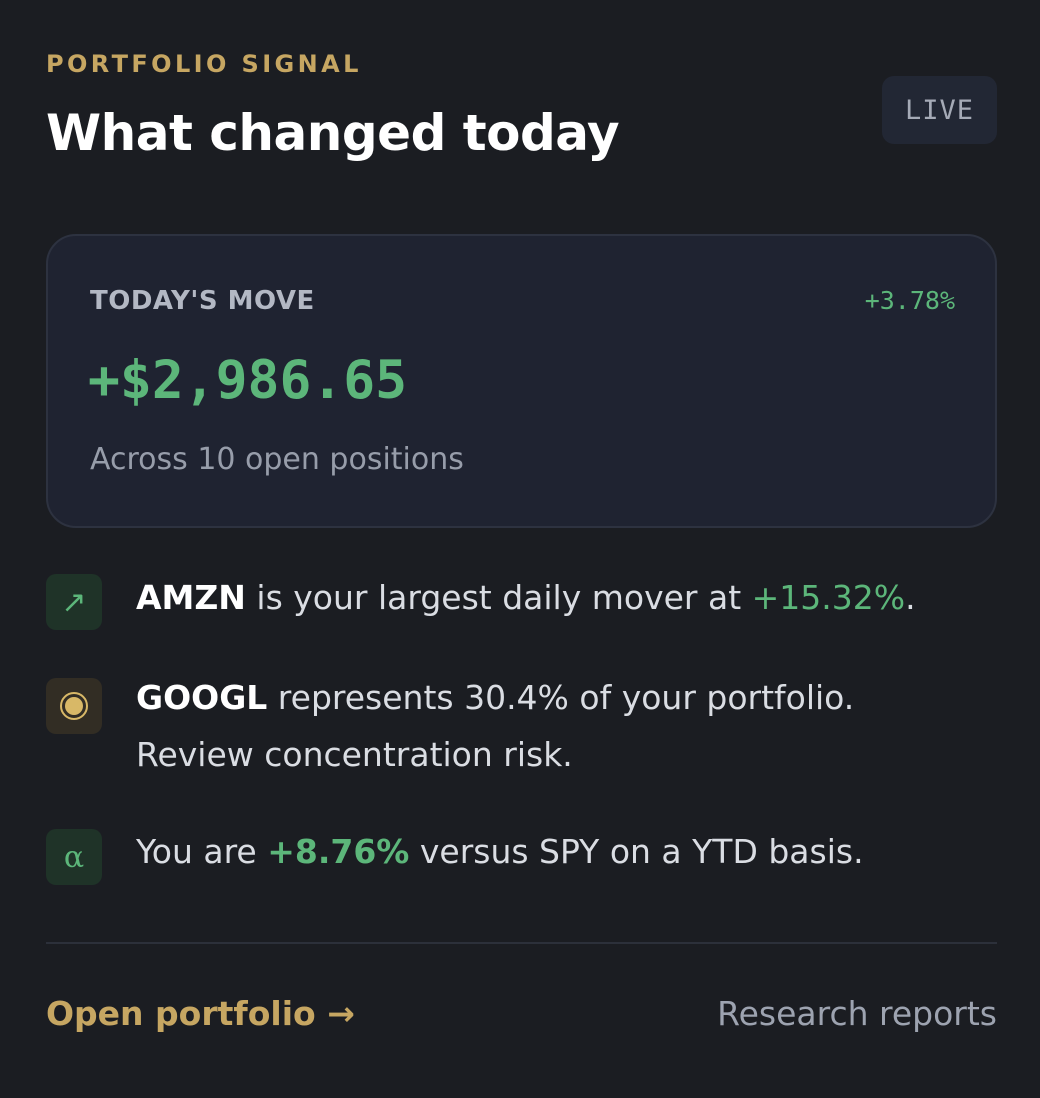 The image size is (1040, 1098). What do you see at coordinates (828, 597) in the screenshot?
I see `insight-highlight: +15.32%` at bounding box center [828, 597].